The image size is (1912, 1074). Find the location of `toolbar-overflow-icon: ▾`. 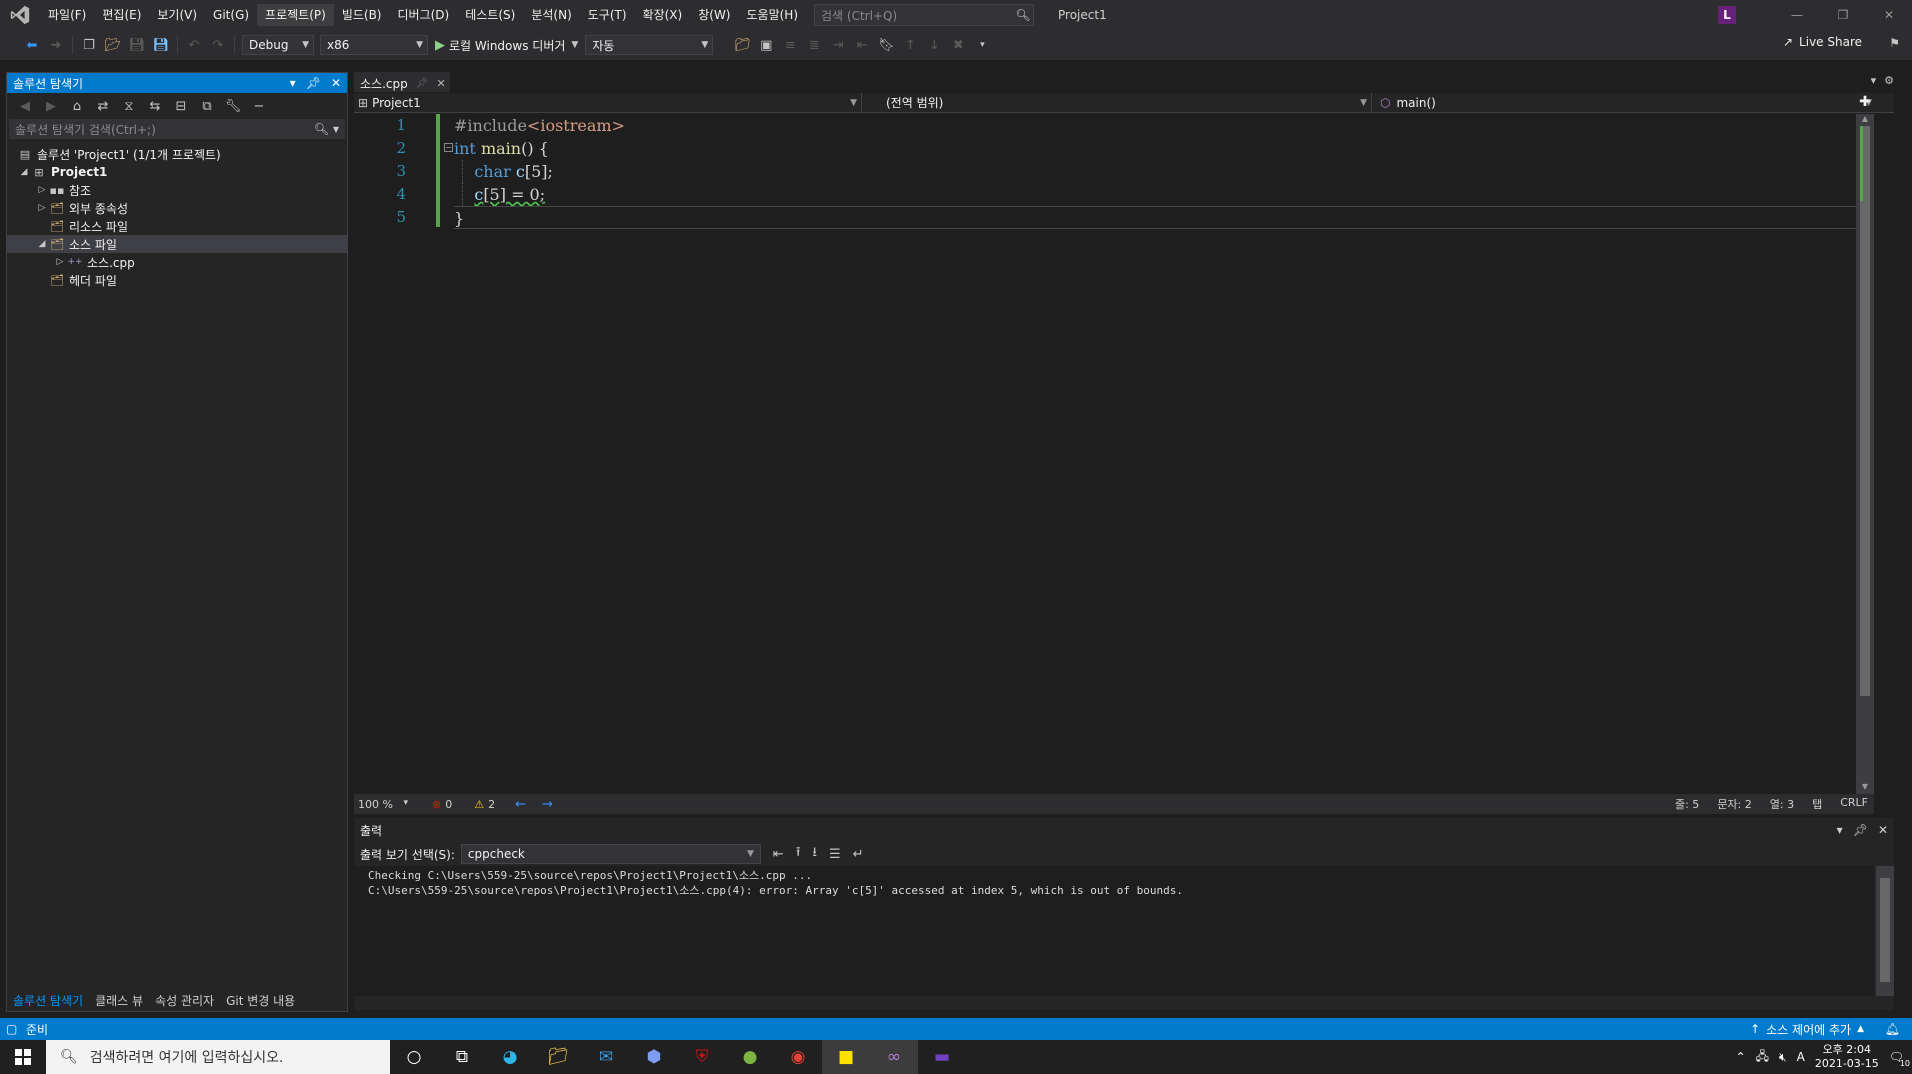

toolbar-overflow-icon: ▾ is located at coordinates (982, 45).